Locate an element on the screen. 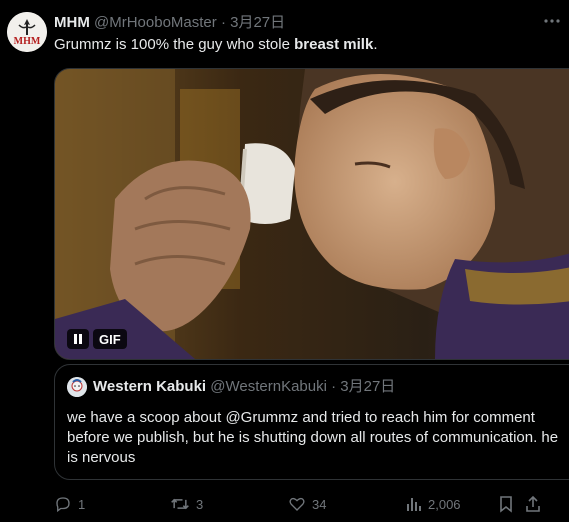 Image resolution: width=569 pixels, height=522 pixels. tweet-date: 3月27日 is located at coordinates (257, 22).